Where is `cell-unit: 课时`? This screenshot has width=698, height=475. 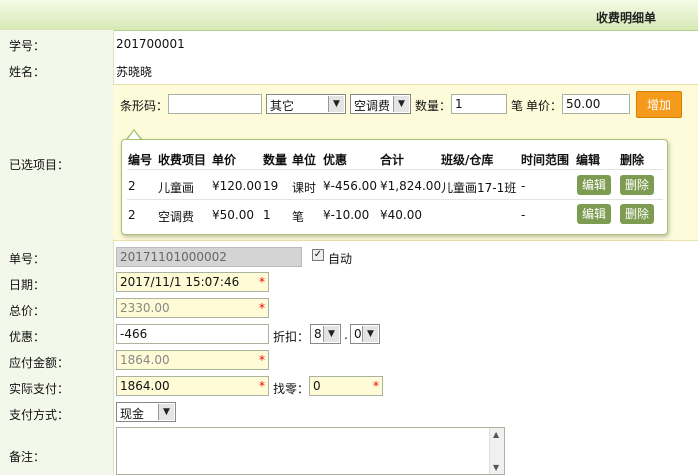 cell-unit: 课时 is located at coordinates (304, 188).